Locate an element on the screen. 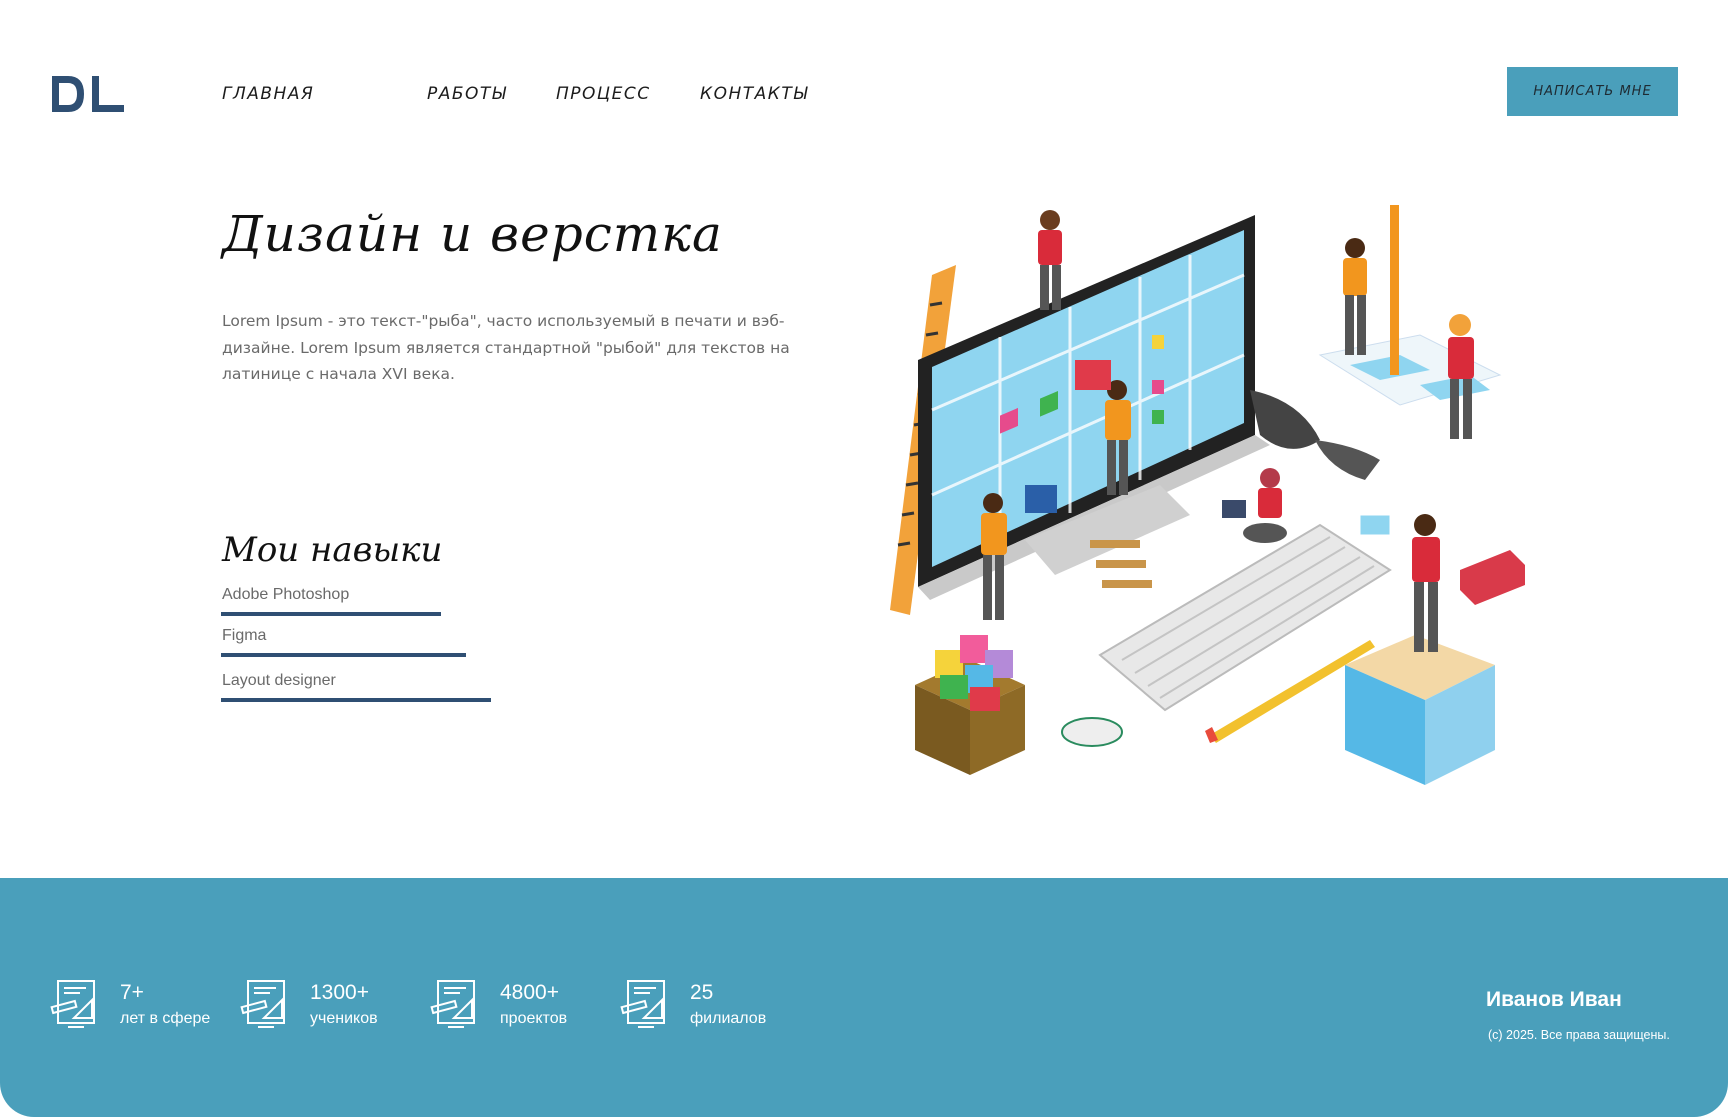  skill-photoshop: Adobe Photoshop is located at coordinates (331, 601).